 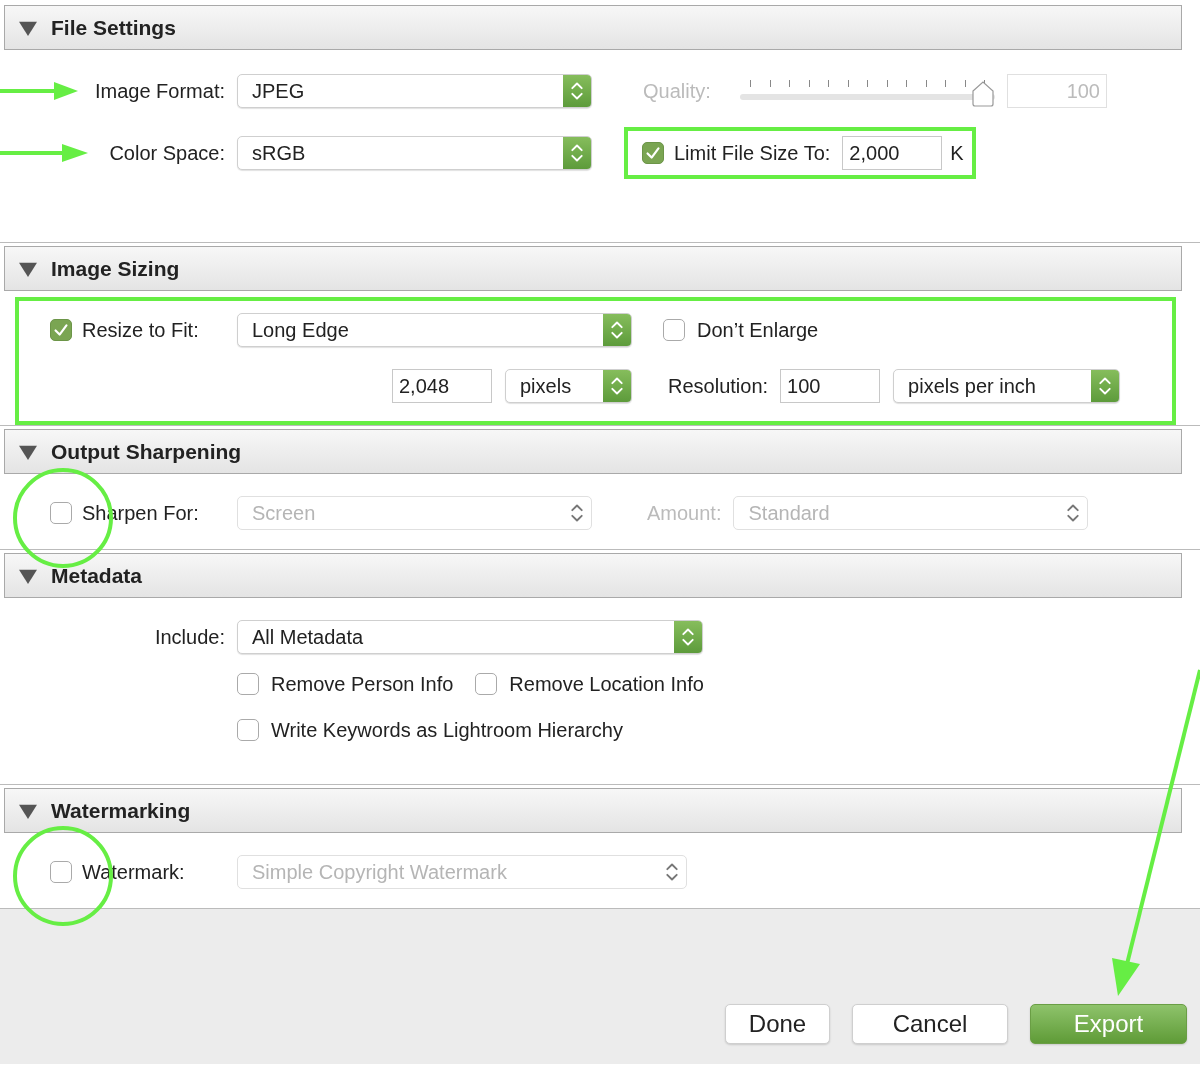 I want to click on checkbox-label: Remove Person Info, so click(x=362, y=684).